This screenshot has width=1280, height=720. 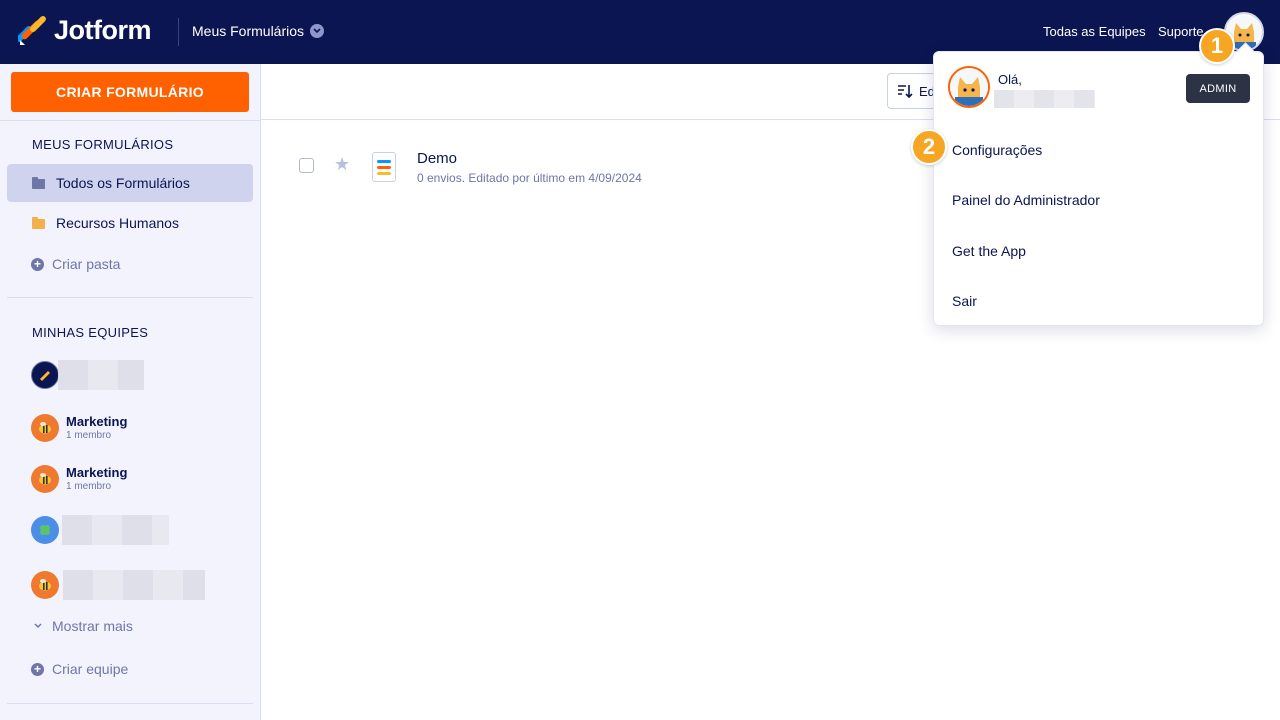 I want to click on forms-menu: Meus Formulários, so click(x=258, y=31).